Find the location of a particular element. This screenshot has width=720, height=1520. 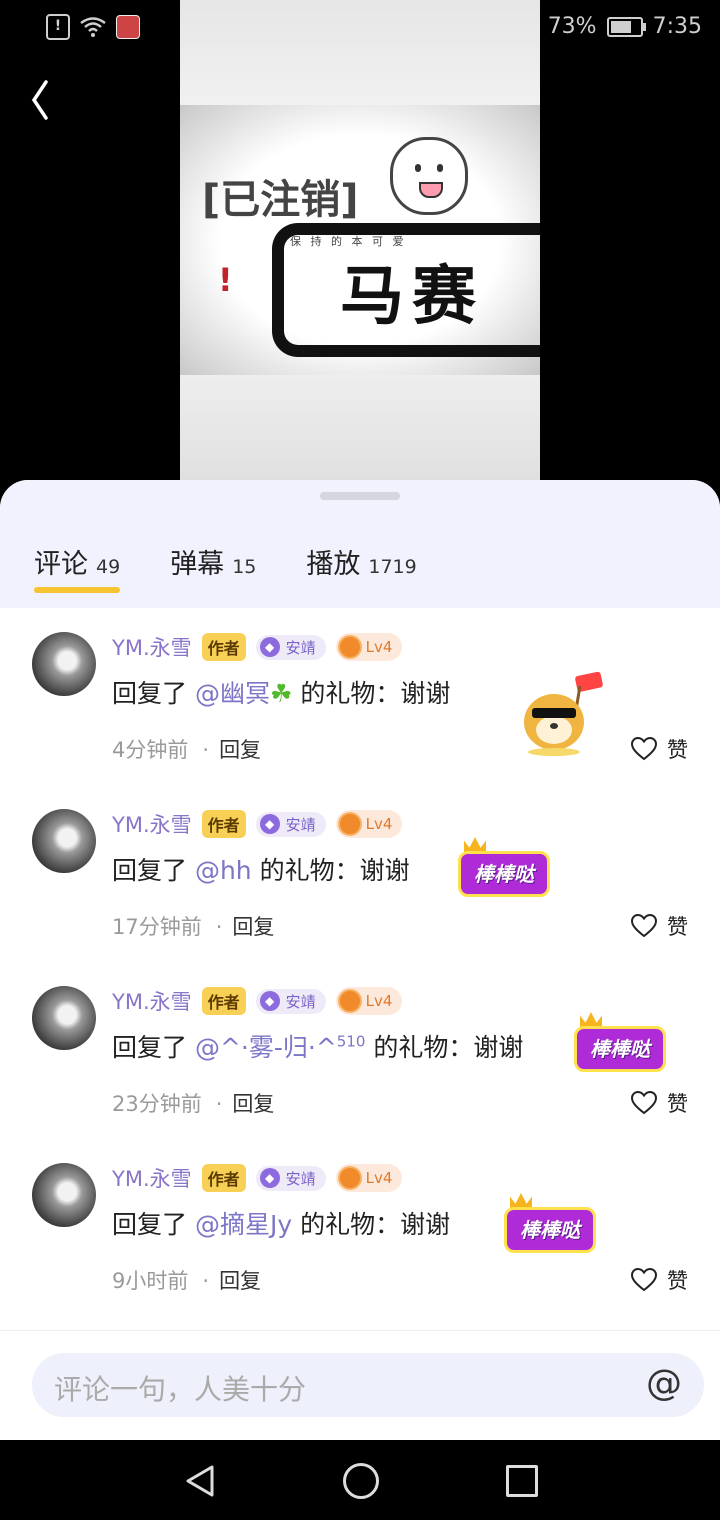

wifi-icon is located at coordinates (93, 27).